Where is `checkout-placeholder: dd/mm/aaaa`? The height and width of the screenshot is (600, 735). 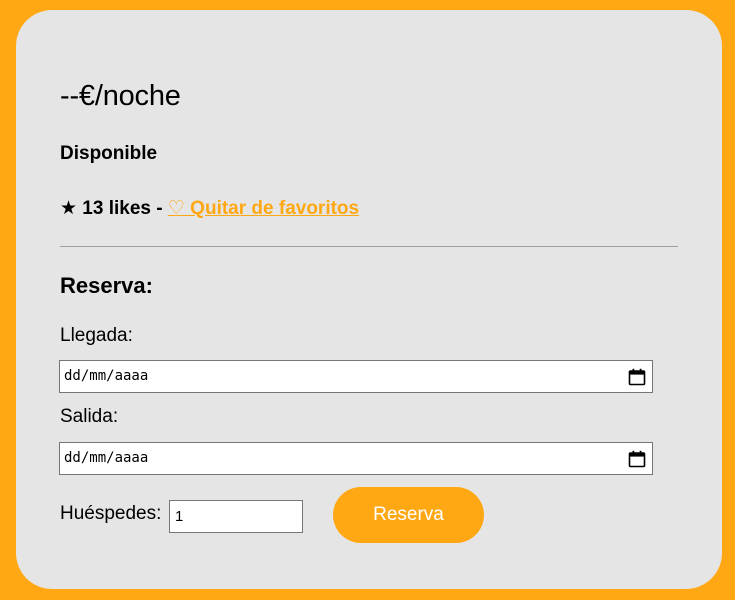 checkout-placeholder: dd/mm/aaaa is located at coordinates (106, 458).